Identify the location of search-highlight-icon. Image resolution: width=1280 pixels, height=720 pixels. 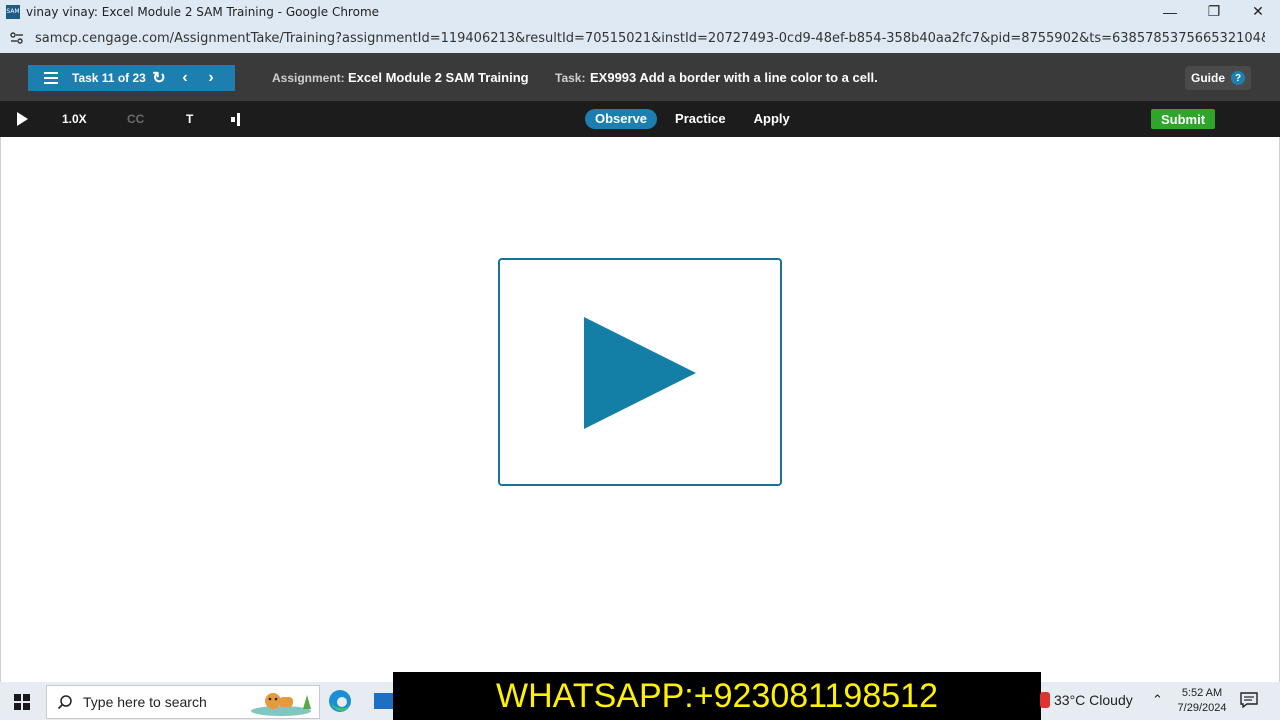
(281, 704).